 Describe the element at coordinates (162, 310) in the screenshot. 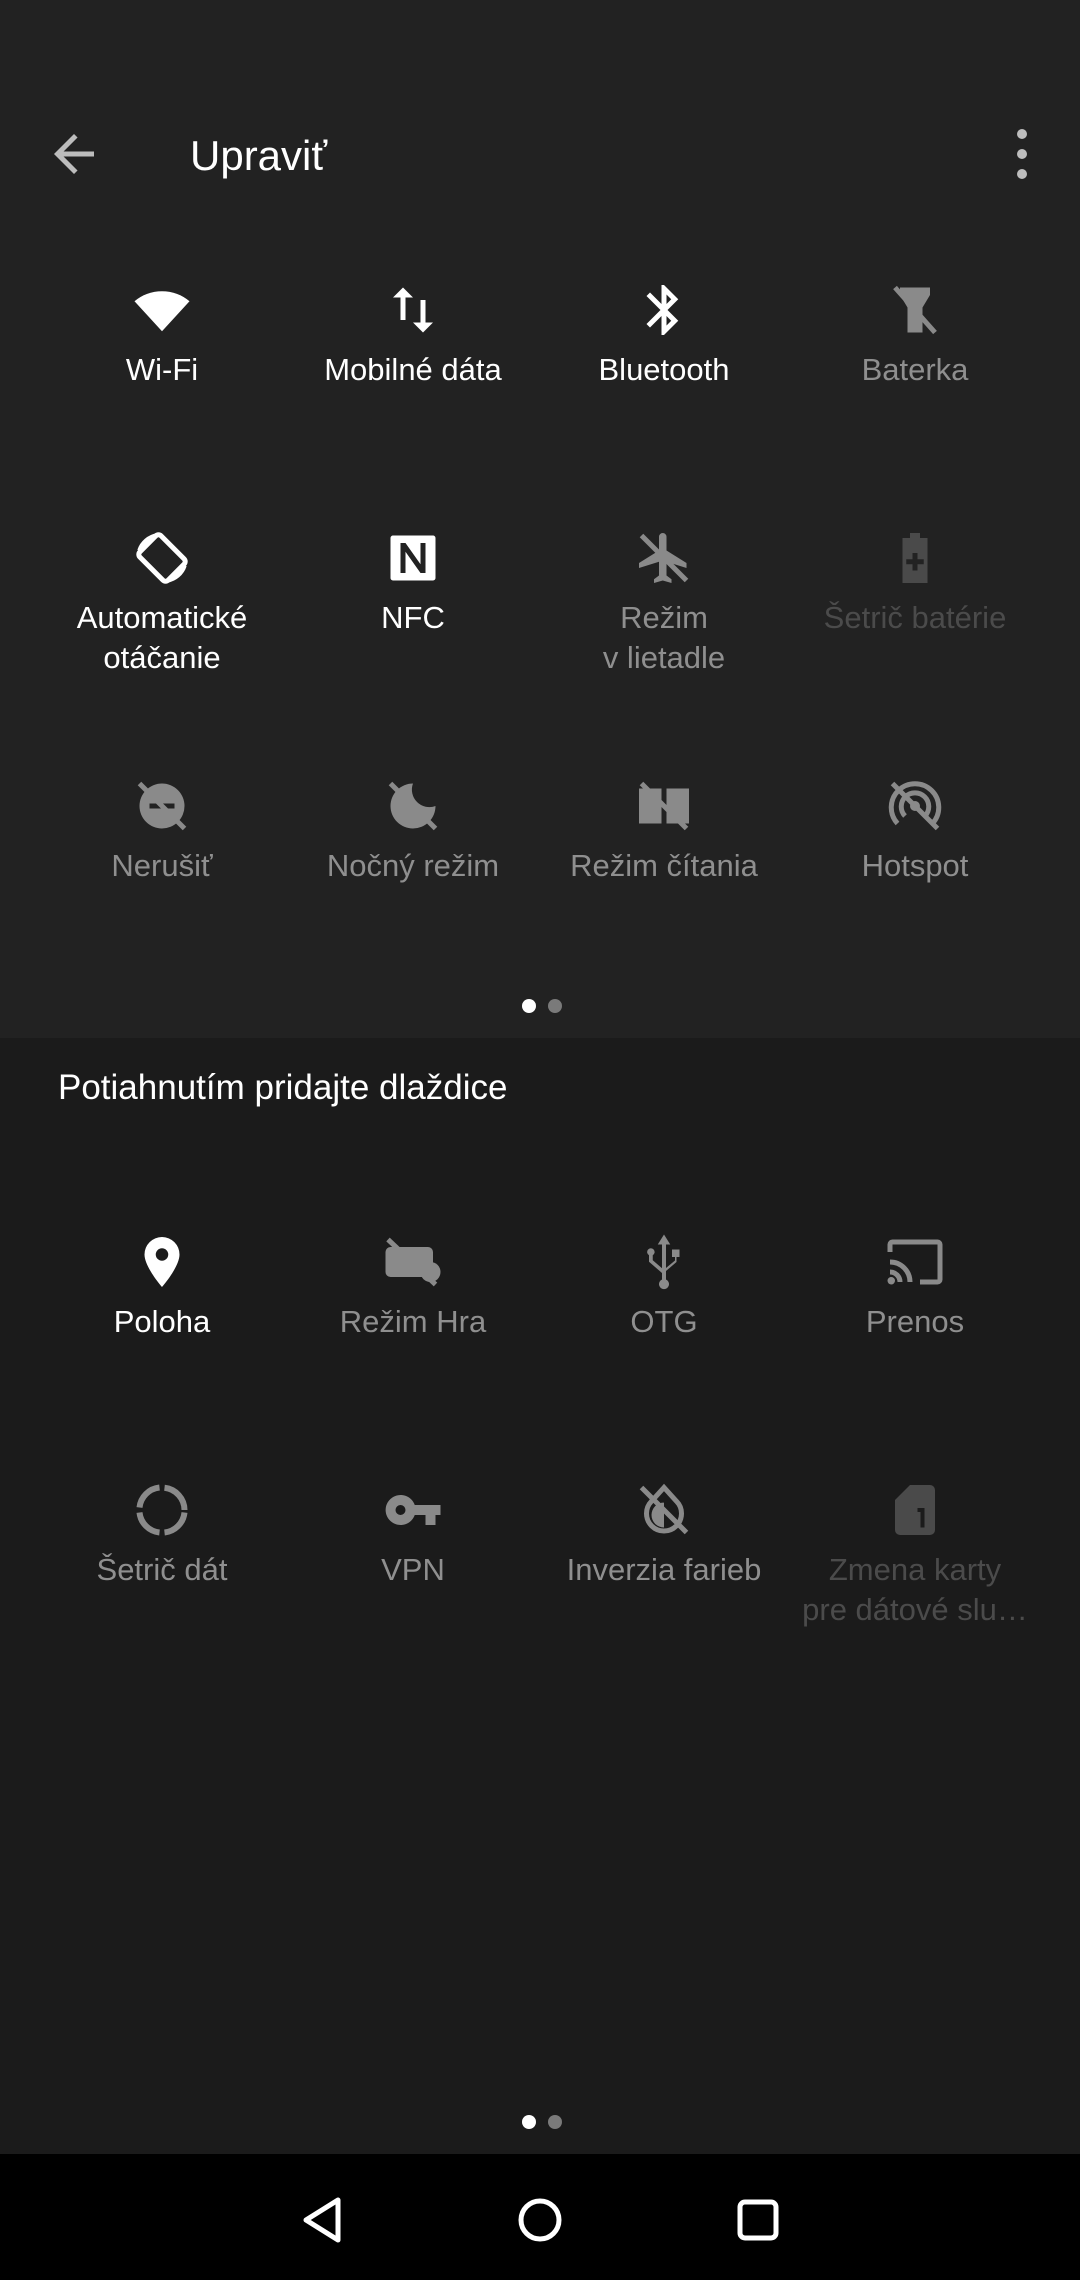

I see `wifi-icon` at that location.